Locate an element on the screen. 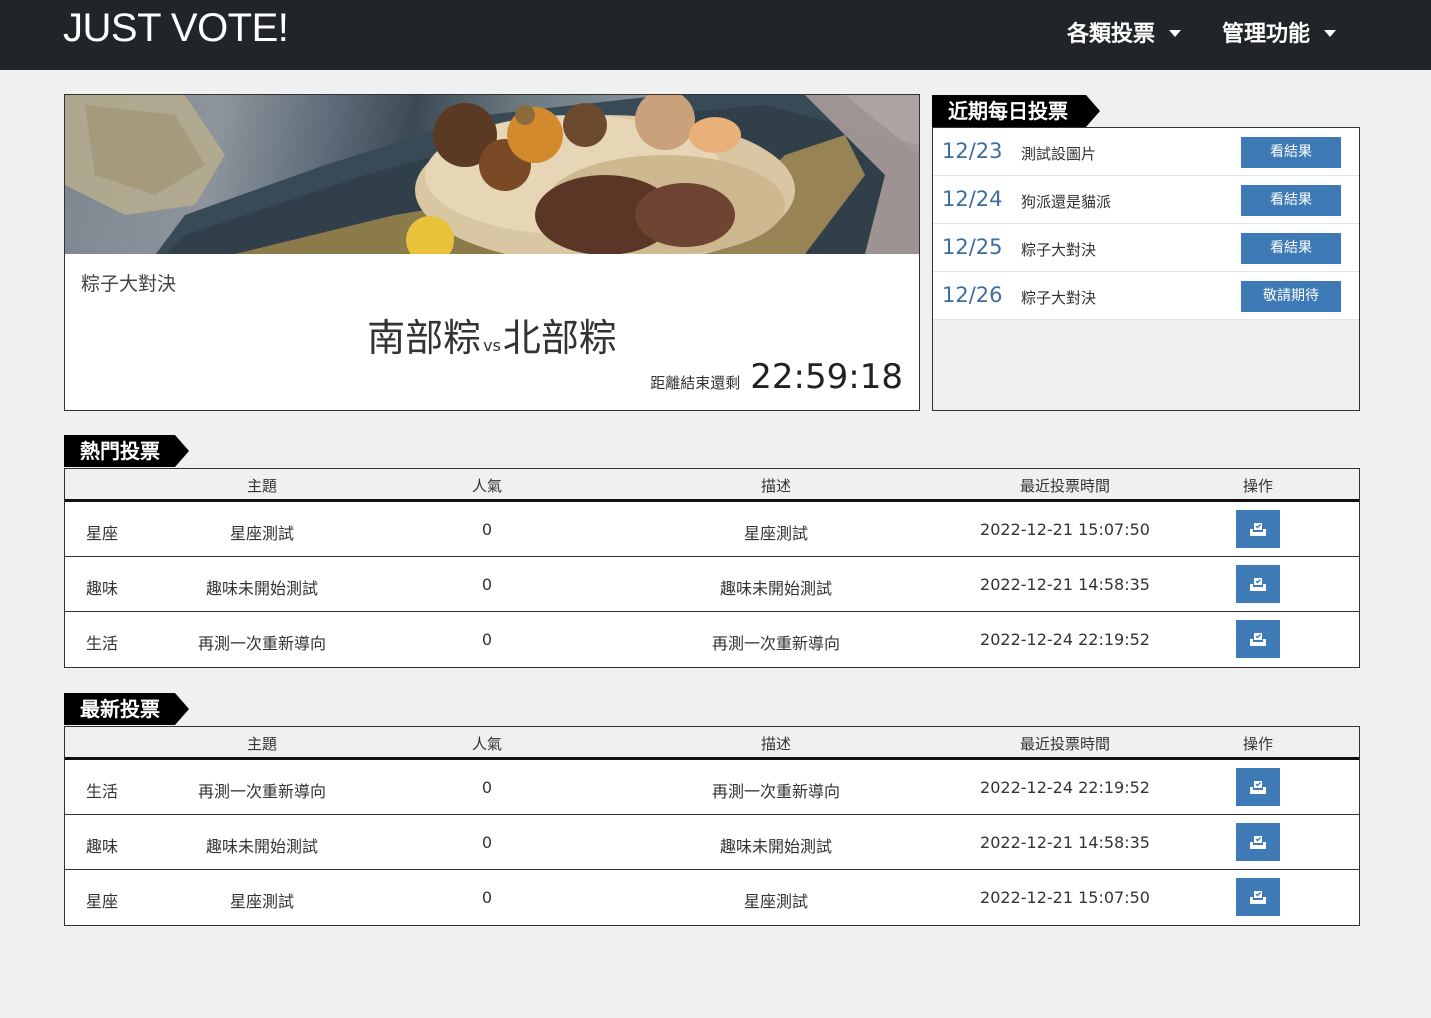 The height and width of the screenshot is (1018, 1431). daily-vote-item: 12/23 測試設圖片 看結果 is located at coordinates (1146, 152).